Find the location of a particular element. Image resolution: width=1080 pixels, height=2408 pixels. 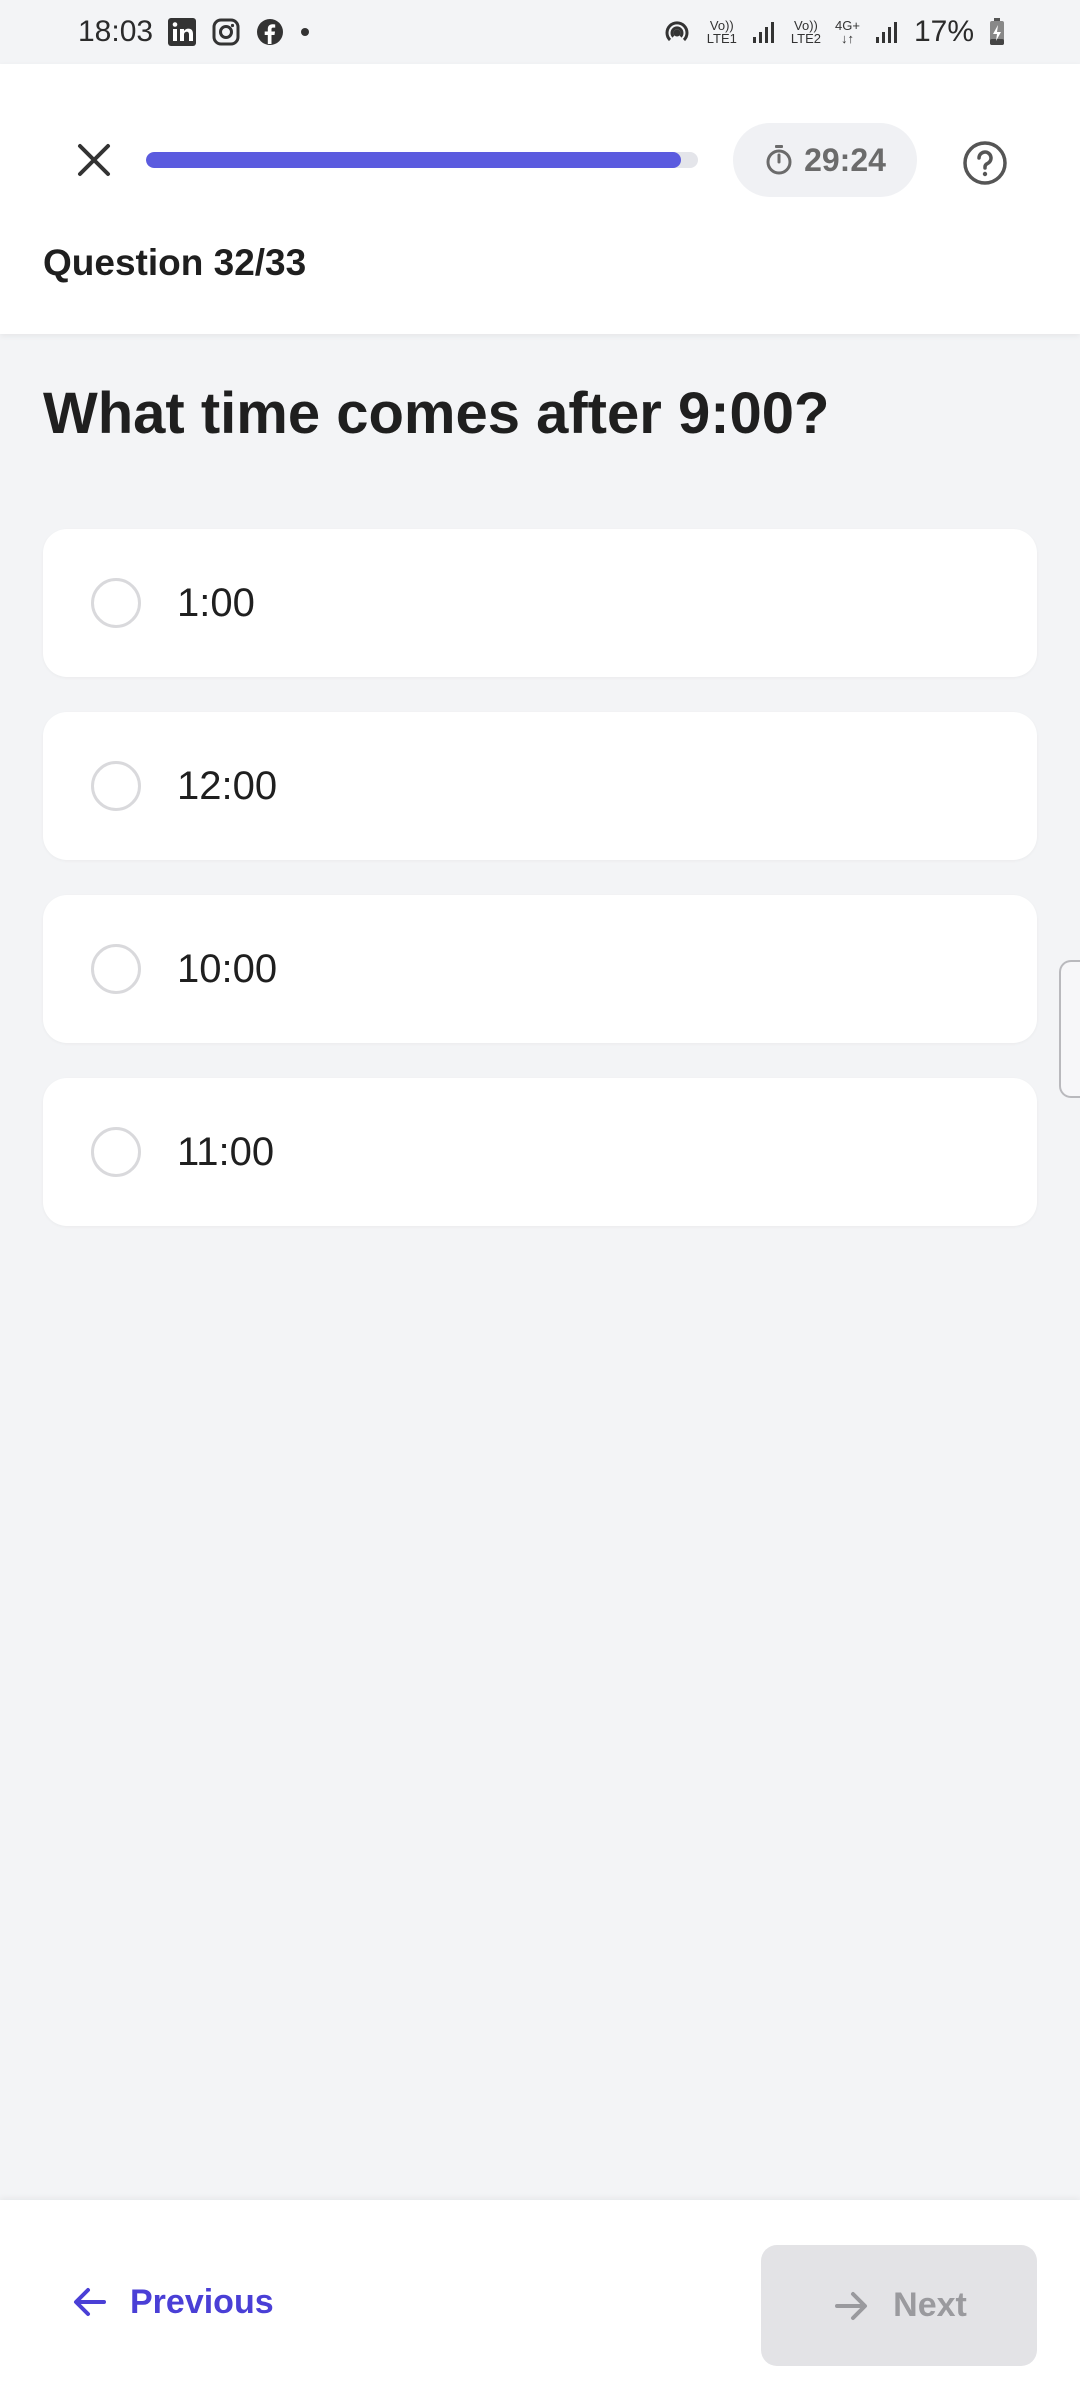

notification-dot-icon is located at coordinates (305, 32).